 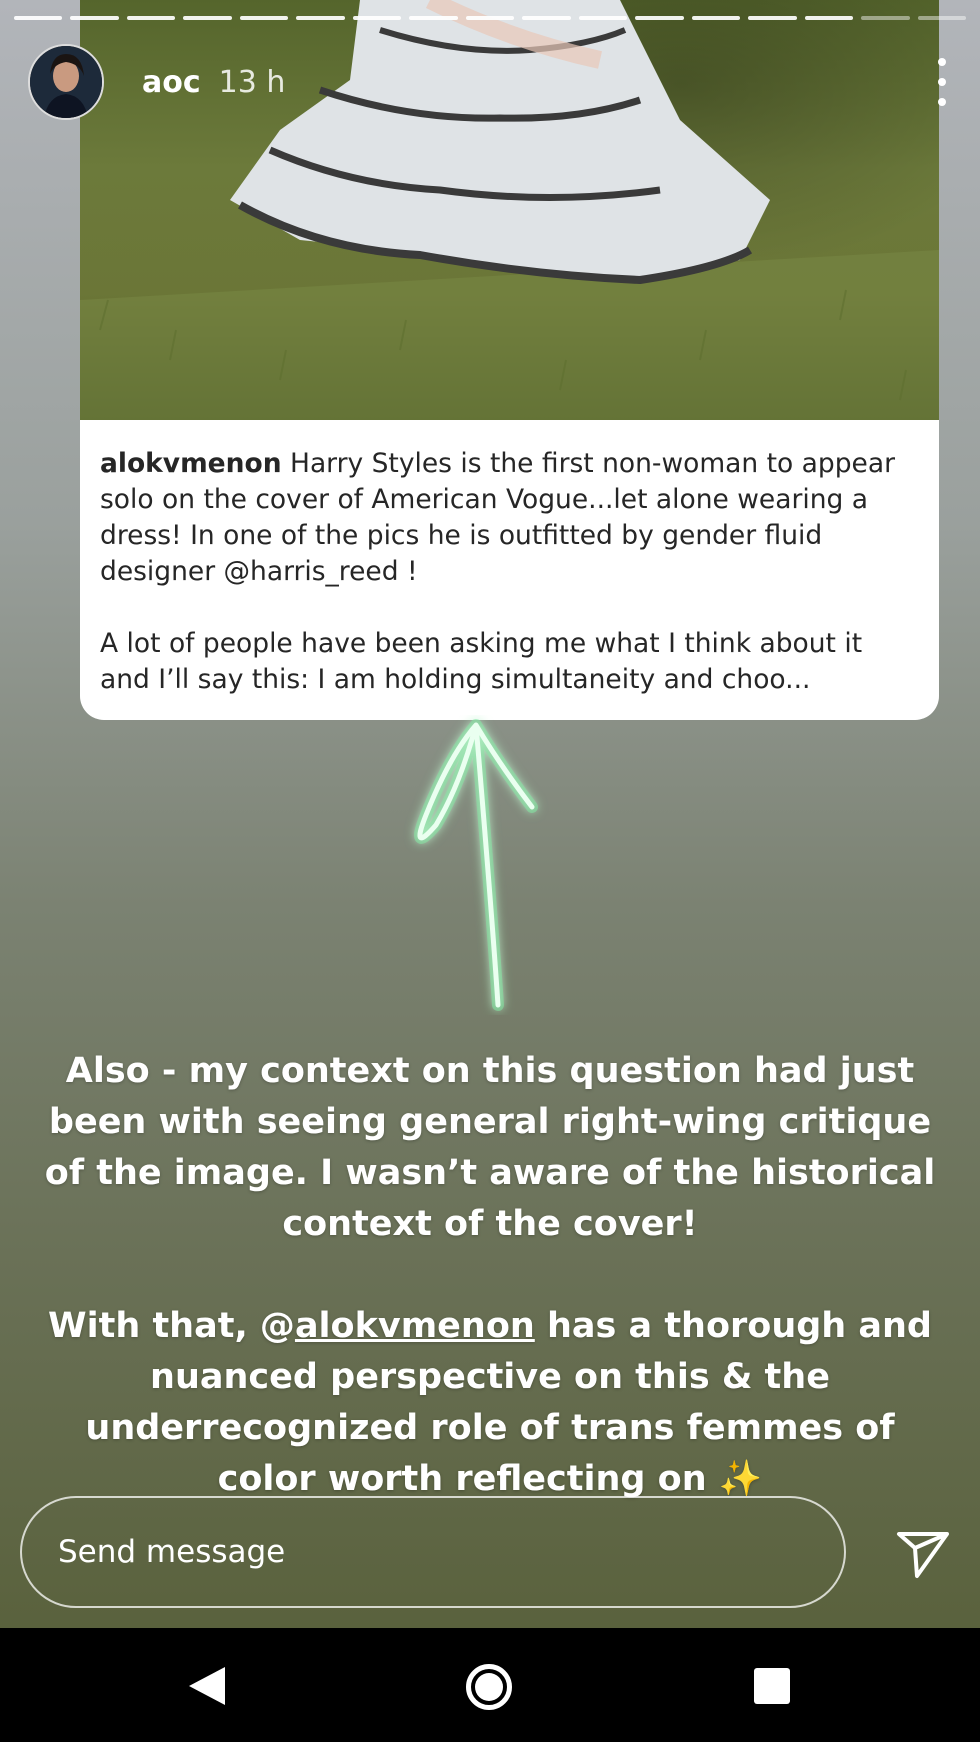 I want to click on avatar, so click(x=66, y=82).